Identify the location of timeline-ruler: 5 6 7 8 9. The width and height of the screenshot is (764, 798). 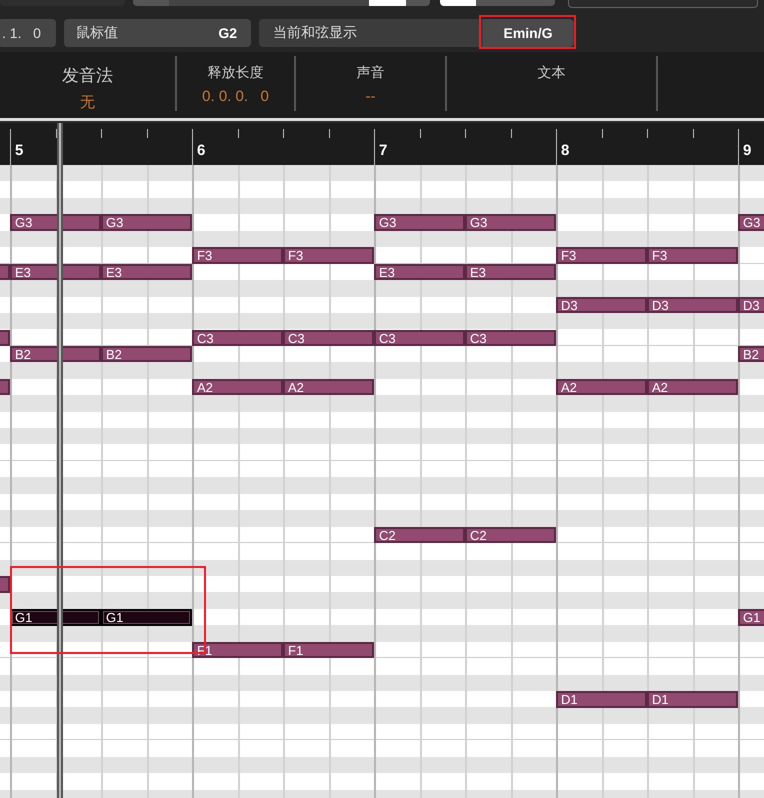
(382, 143).